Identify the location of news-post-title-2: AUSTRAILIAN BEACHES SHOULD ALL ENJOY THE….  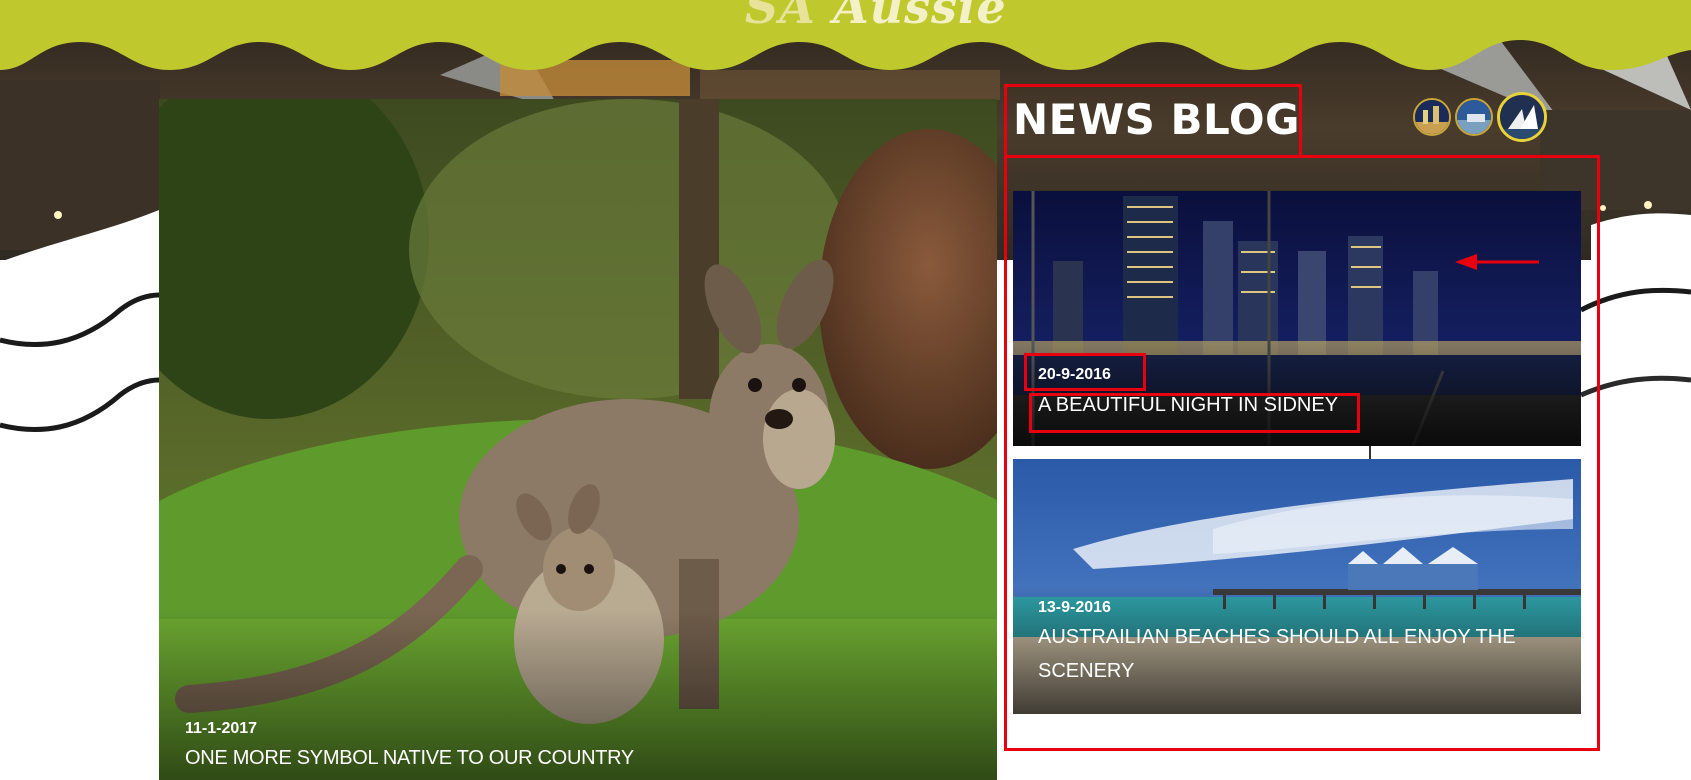
(1298, 654).